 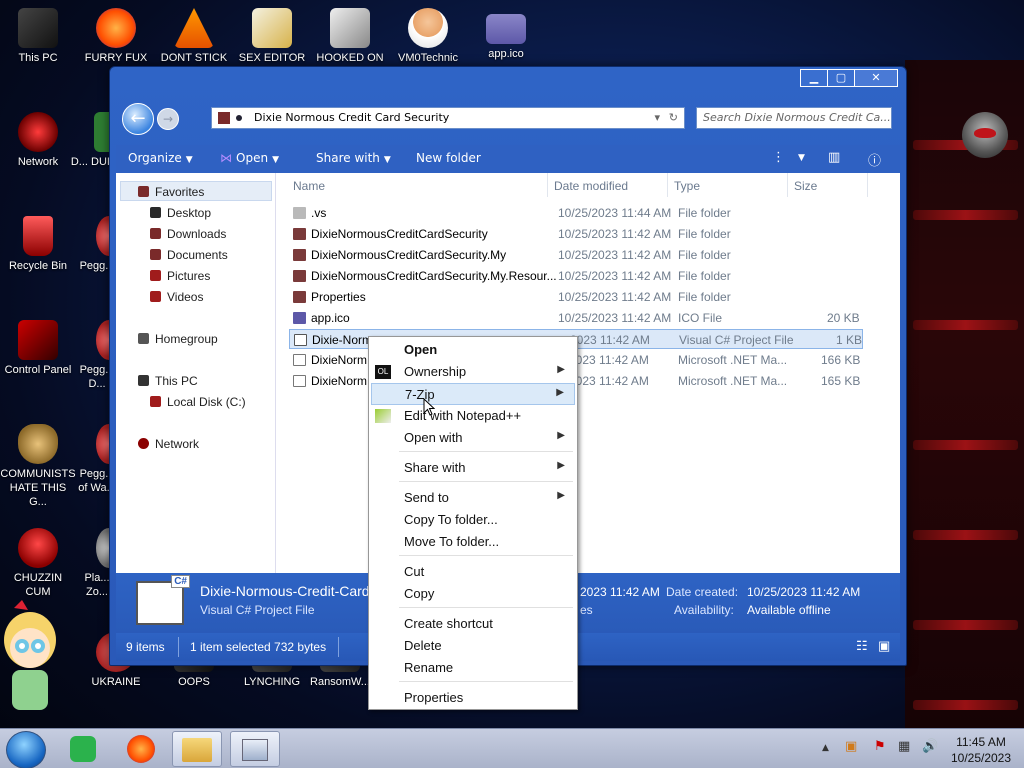 What do you see at coordinates (188, 234) in the screenshot?
I see `nav-item-downloads: Downloads` at bounding box center [188, 234].